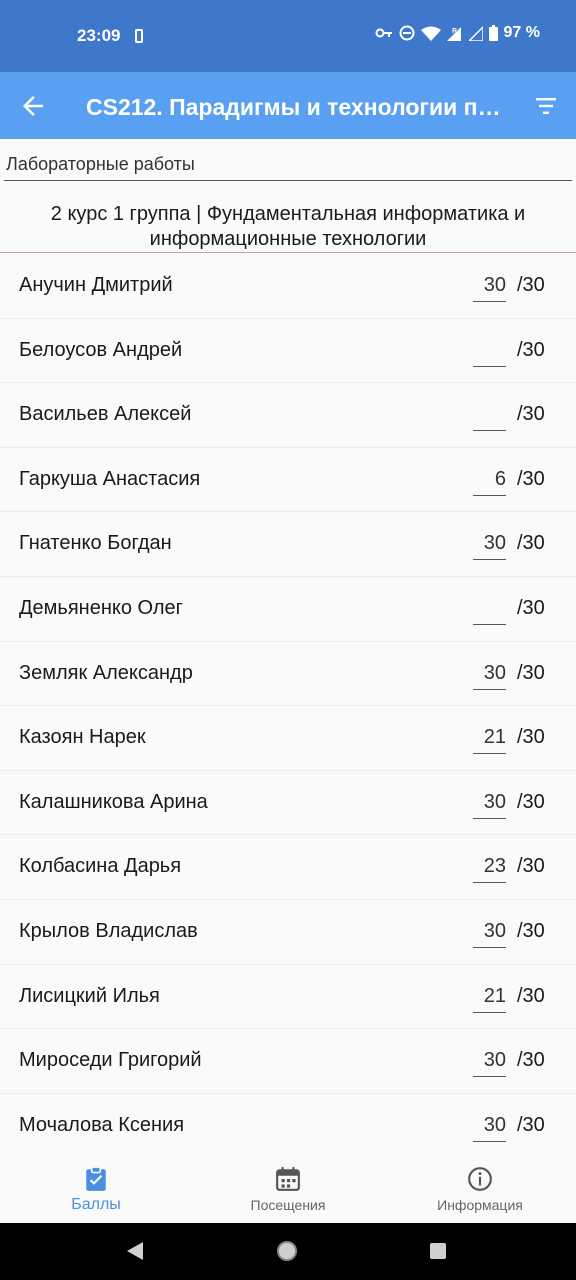 This screenshot has width=576, height=1280. What do you see at coordinates (101, 349) in the screenshot?
I see `student-name: Белоусов Андрей` at bounding box center [101, 349].